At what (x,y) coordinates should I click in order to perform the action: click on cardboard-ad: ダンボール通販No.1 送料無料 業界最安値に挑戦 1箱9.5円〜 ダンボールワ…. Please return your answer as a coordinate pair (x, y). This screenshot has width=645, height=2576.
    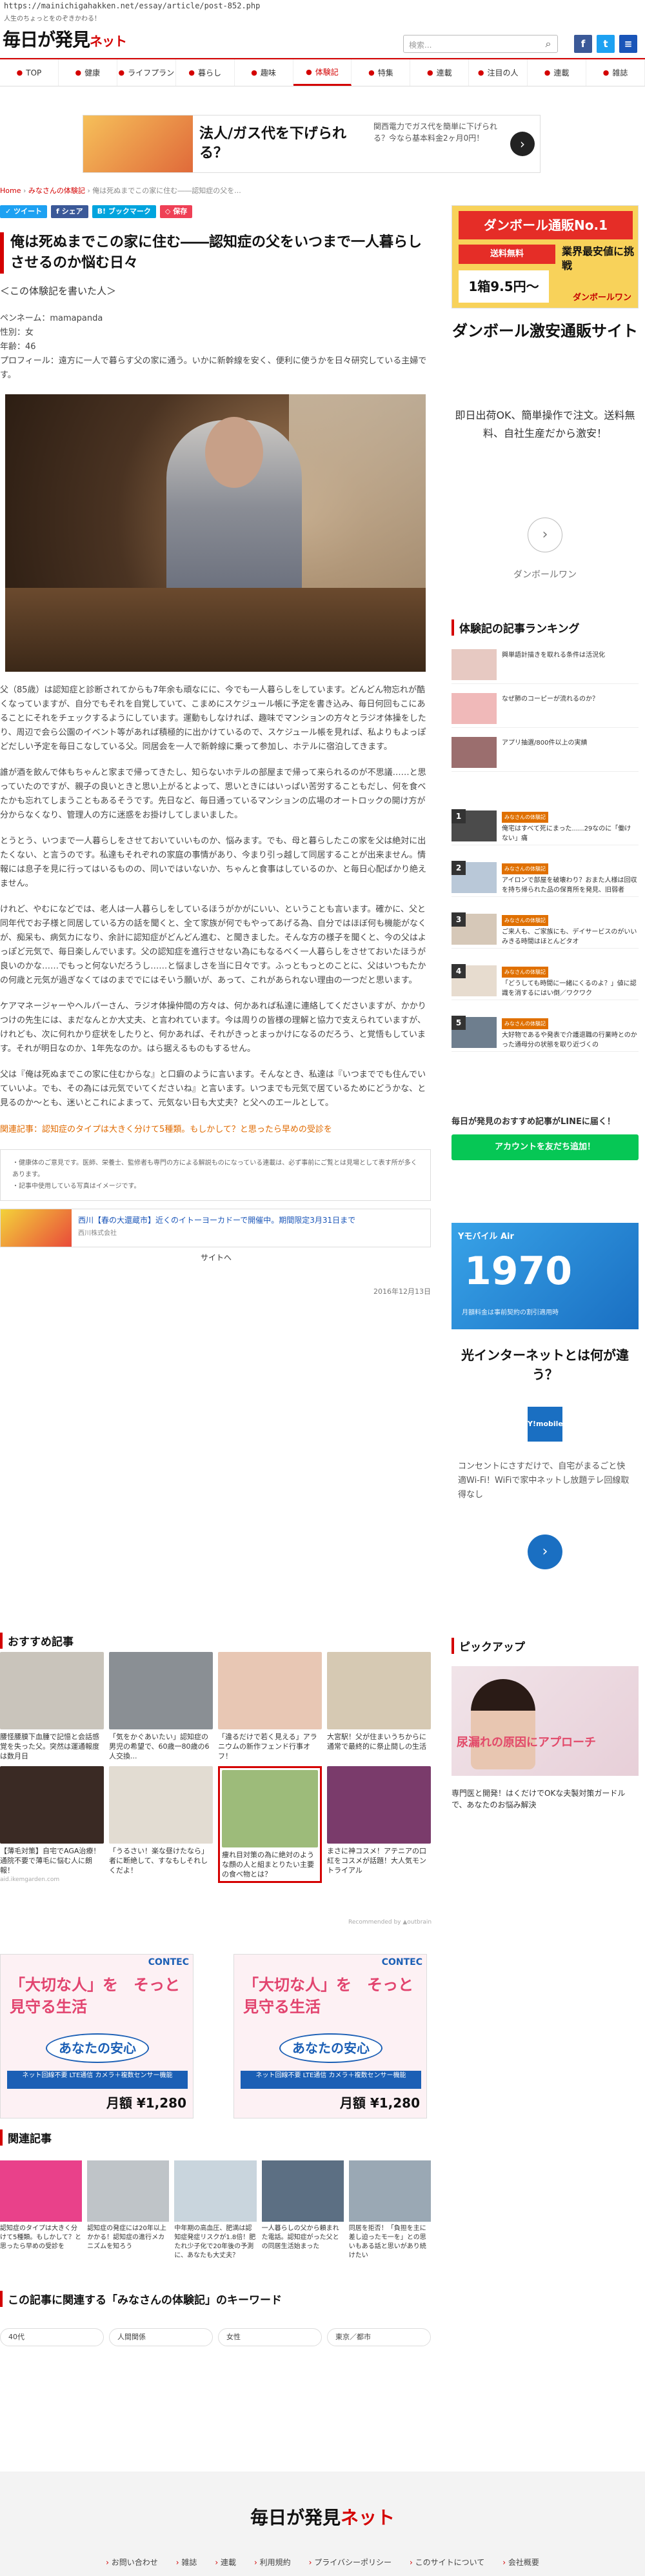
    Looking at the image, I should click on (545, 256).